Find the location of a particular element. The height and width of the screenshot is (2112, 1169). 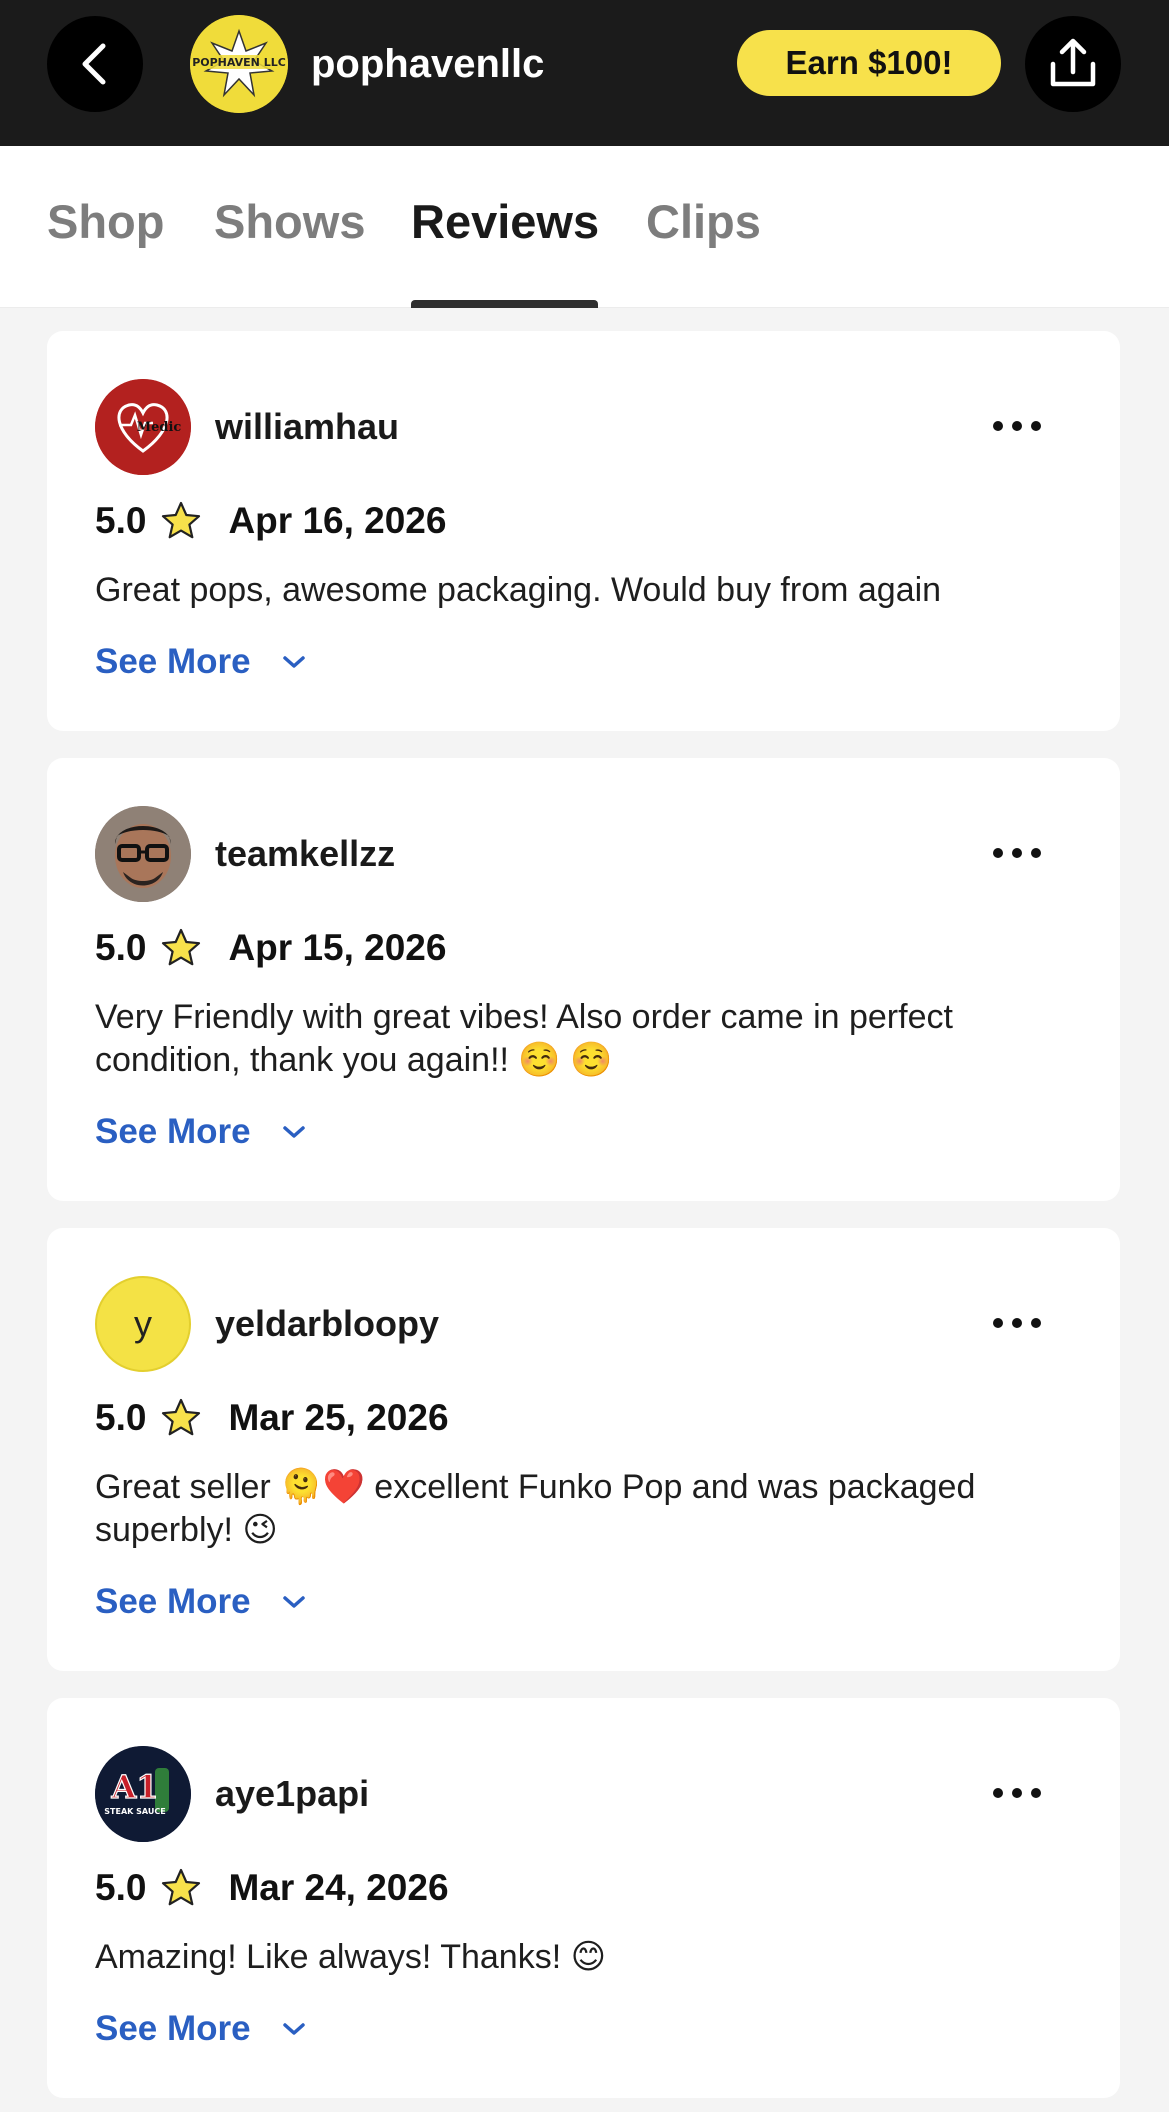

avatar: Medic is located at coordinates (143, 427).